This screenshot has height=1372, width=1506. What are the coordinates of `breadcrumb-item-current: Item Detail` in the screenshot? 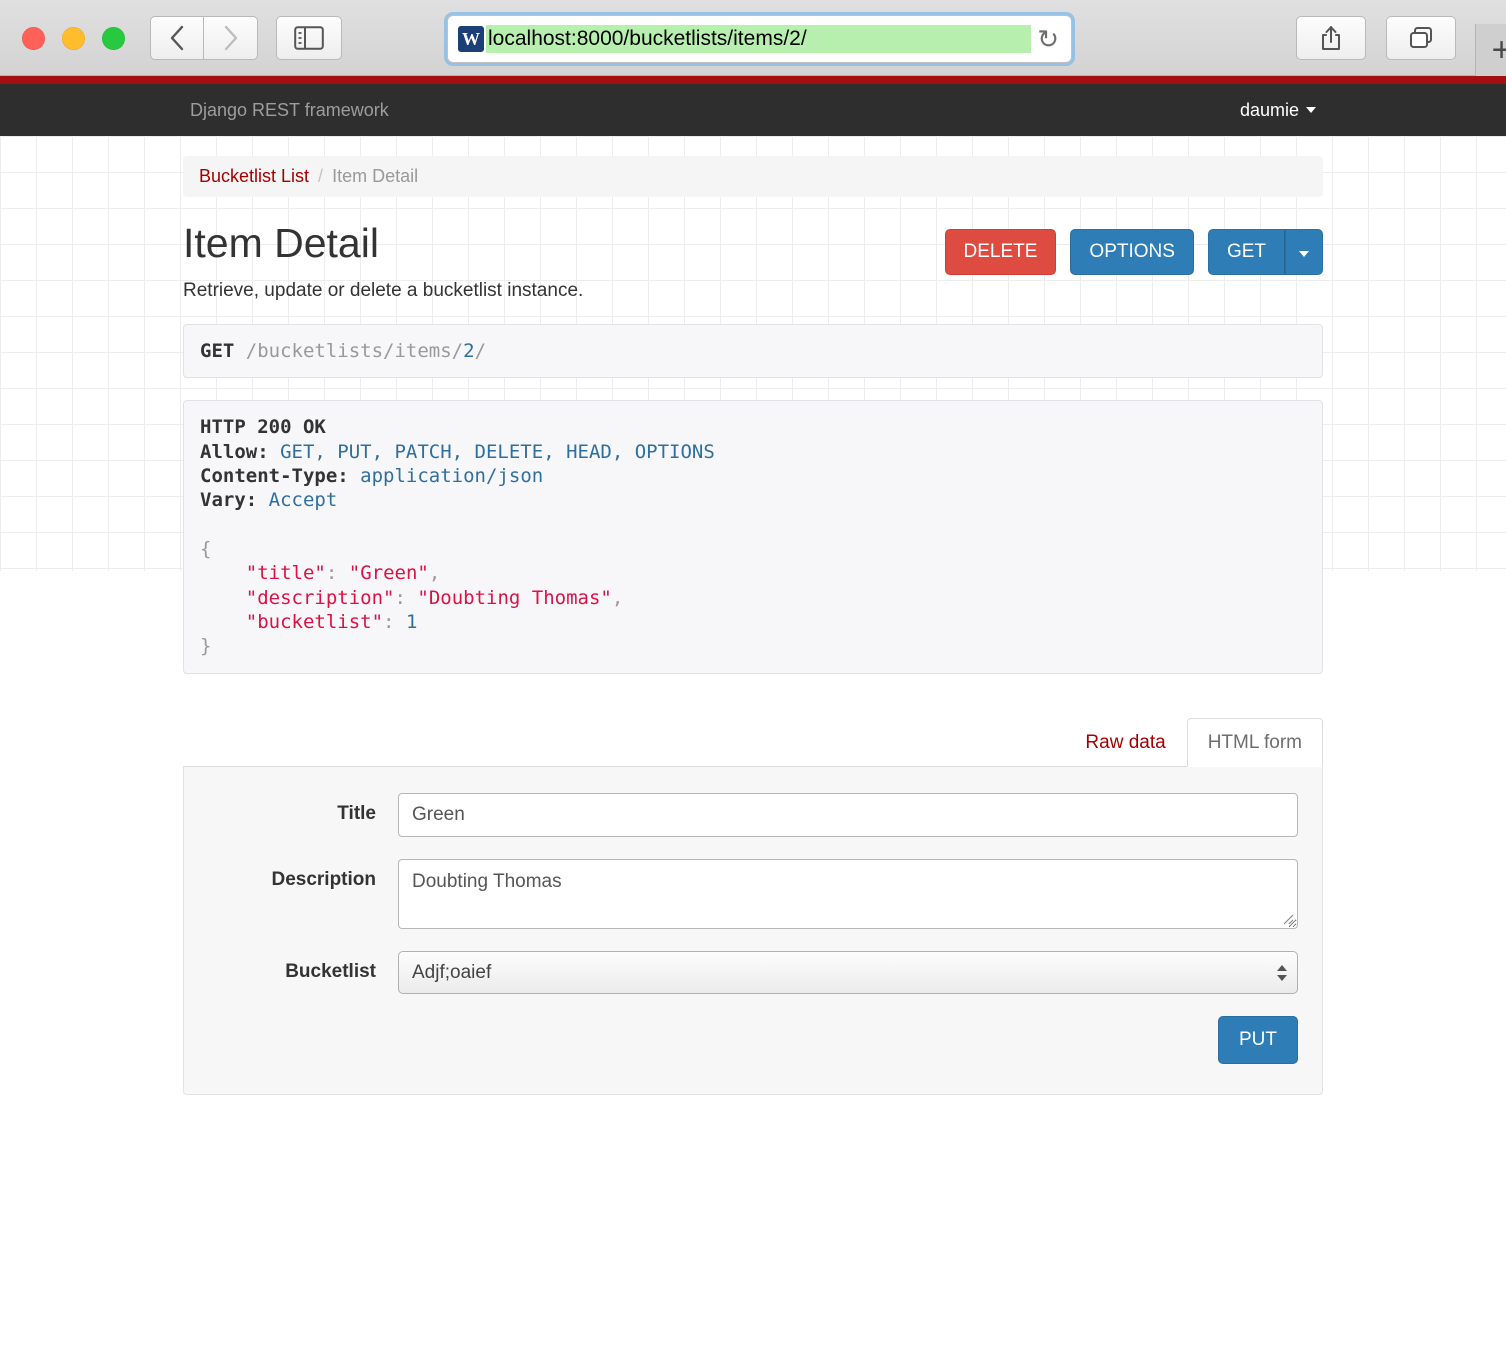 It's located at (375, 176).